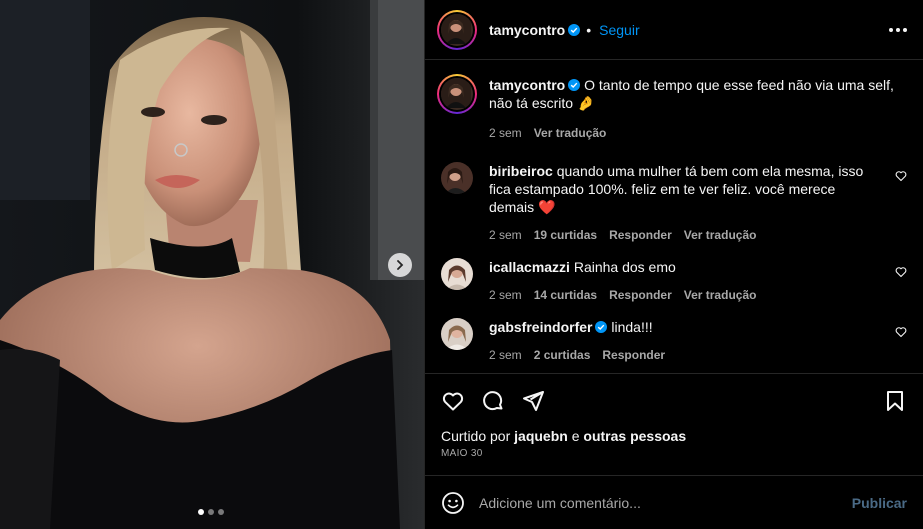 Image resolution: width=923 pixels, height=529 pixels. Describe the element at coordinates (527, 30) in the screenshot. I see `author-username: tamycontro` at that location.